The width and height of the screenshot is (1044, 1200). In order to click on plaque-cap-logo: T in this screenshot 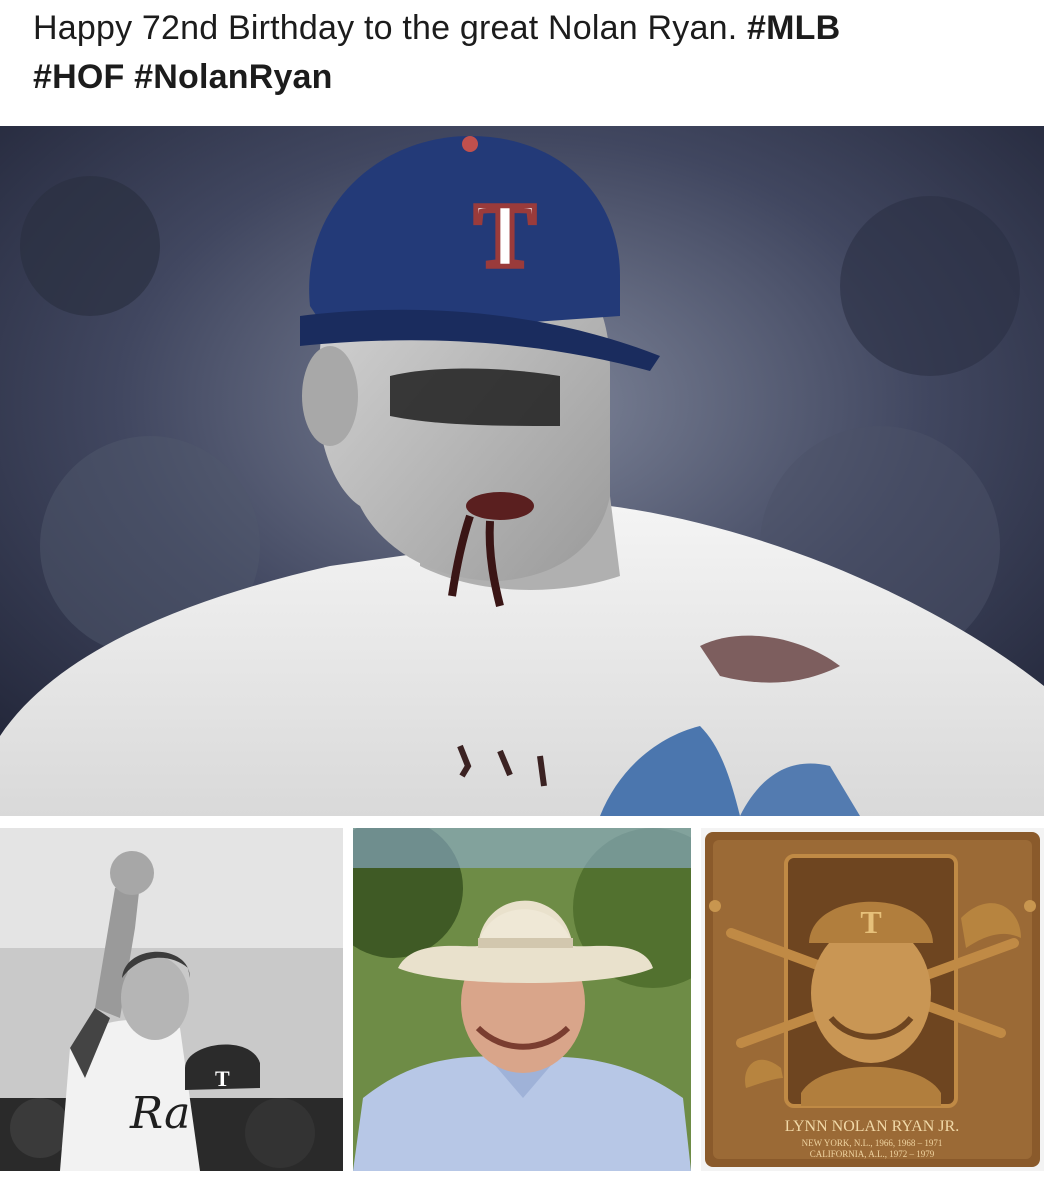, I will do `click(870, 922)`.